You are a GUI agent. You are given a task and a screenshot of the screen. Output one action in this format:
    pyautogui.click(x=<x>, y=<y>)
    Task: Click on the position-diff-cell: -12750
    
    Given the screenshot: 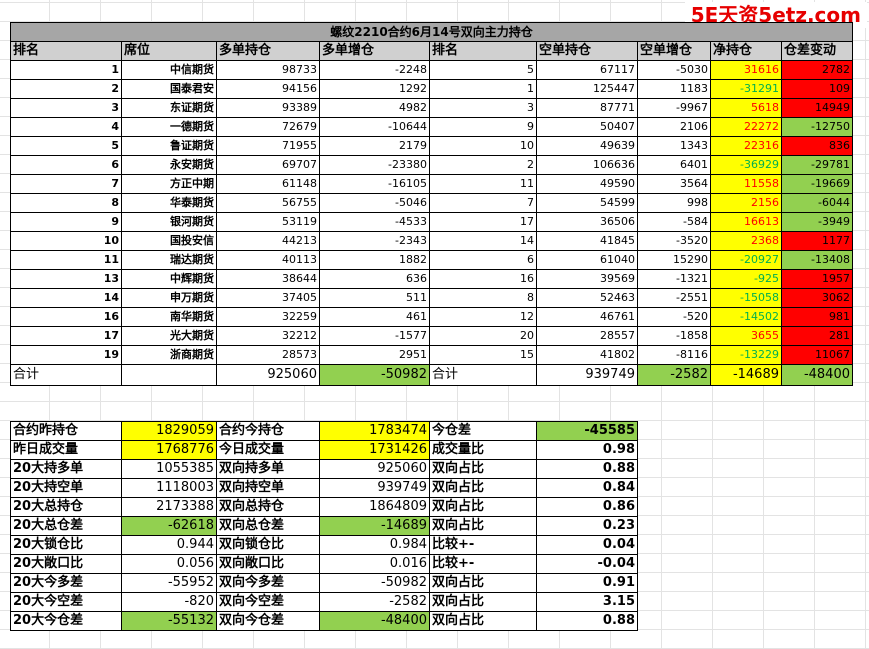 What is the action you would take?
    pyautogui.click(x=817, y=127)
    